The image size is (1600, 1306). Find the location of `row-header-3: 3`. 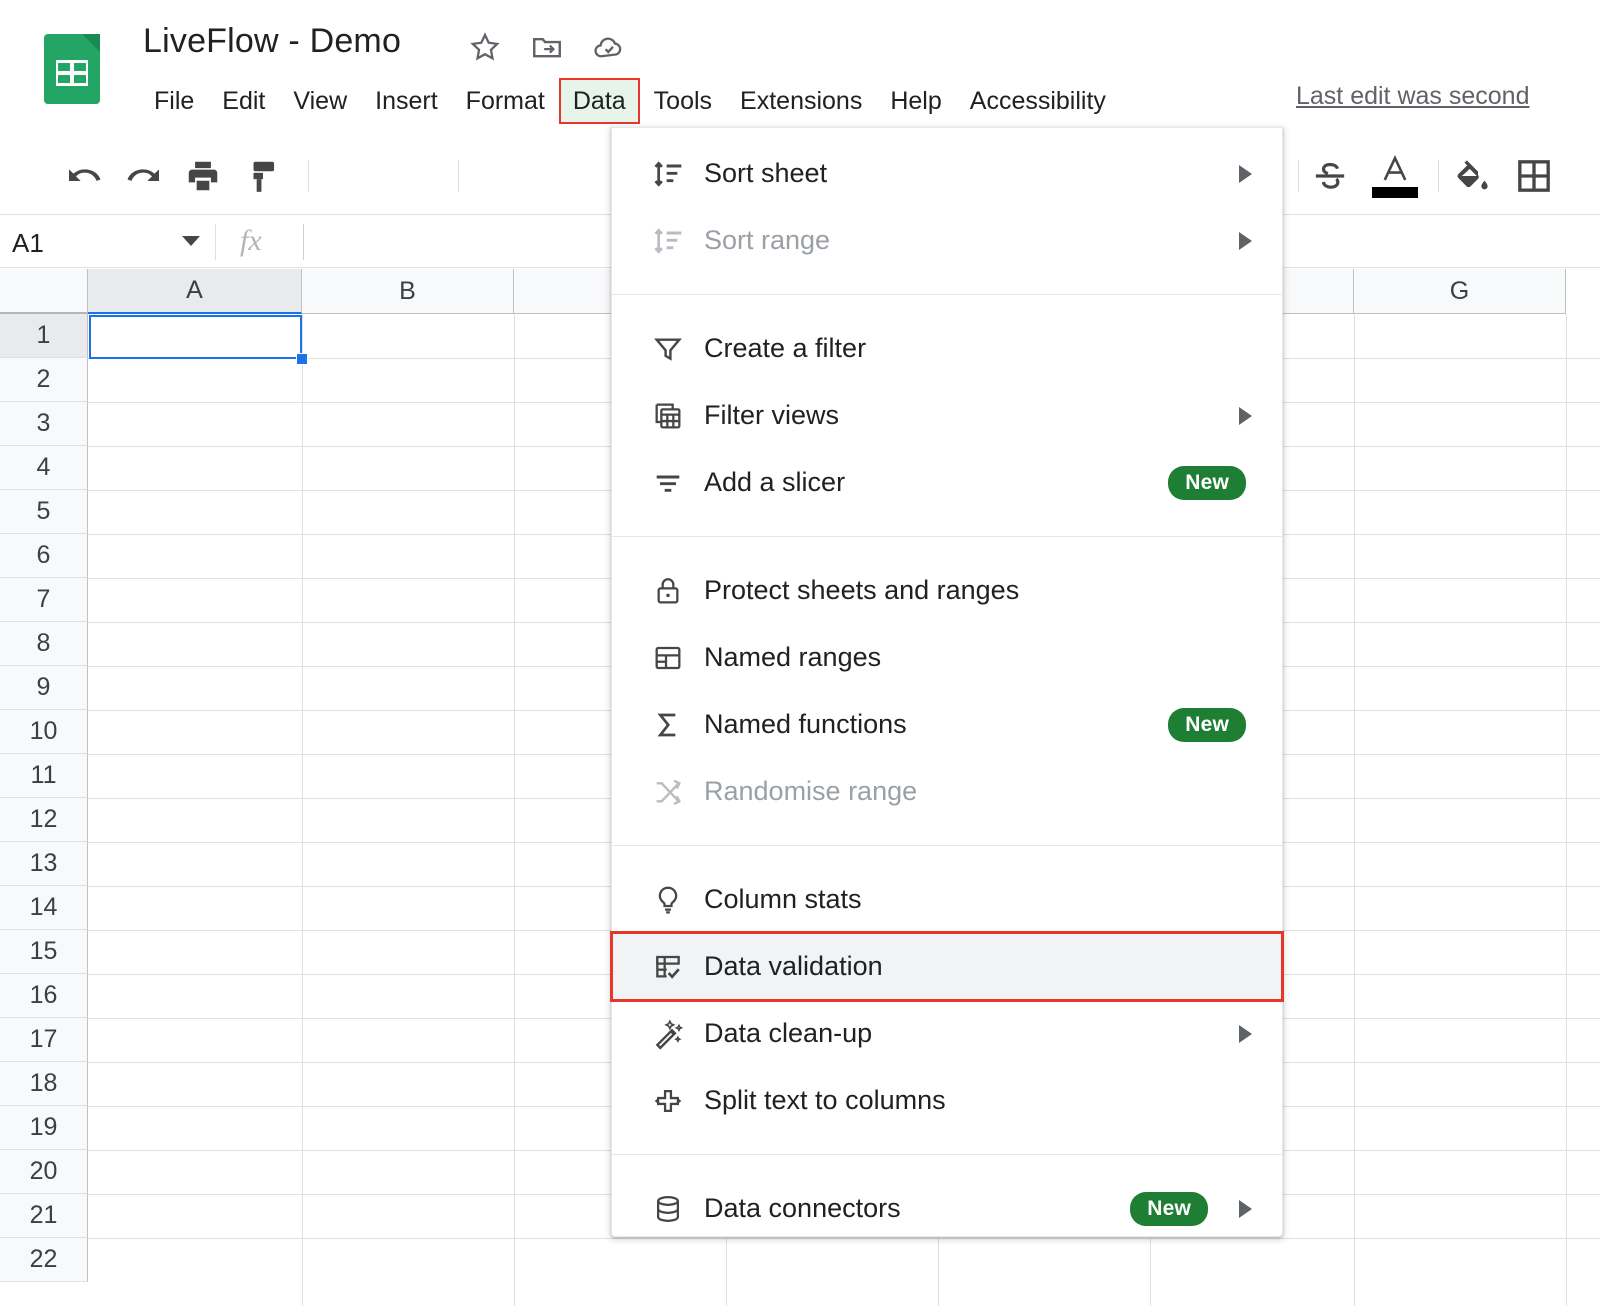

row-header-3: 3 is located at coordinates (44, 424).